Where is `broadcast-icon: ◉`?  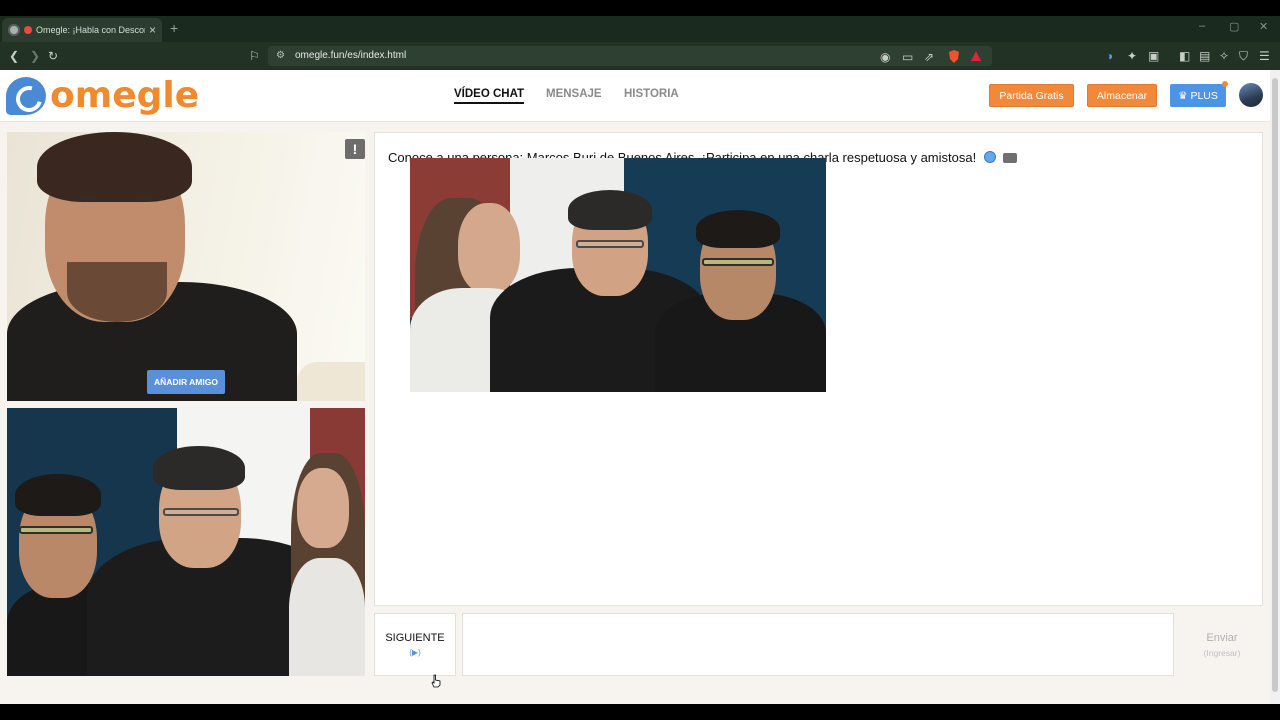
broadcast-icon: ◉ is located at coordinates (885, 57).